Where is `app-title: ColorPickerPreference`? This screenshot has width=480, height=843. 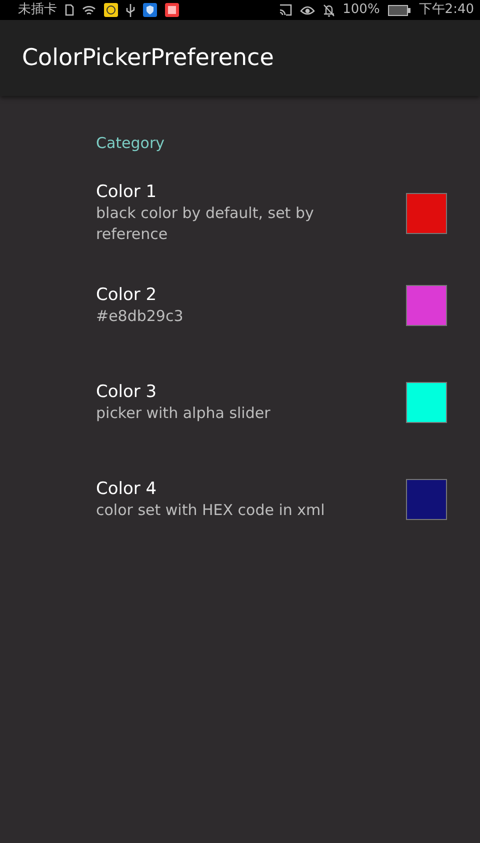 app-title: ColorPickerPreference is located at coordinates (148, 58).